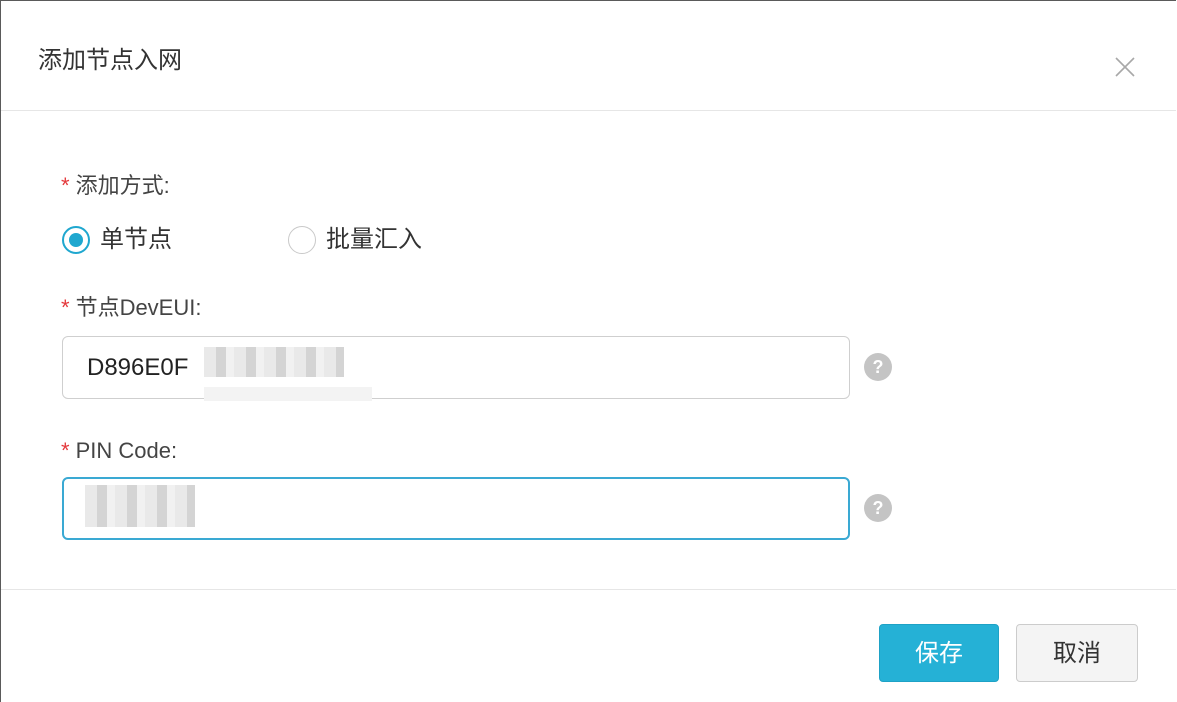 The width and height of the screenshot is (1177, 702). I want to click on radio-batch-import: 批量汇入, so click(355, 240).